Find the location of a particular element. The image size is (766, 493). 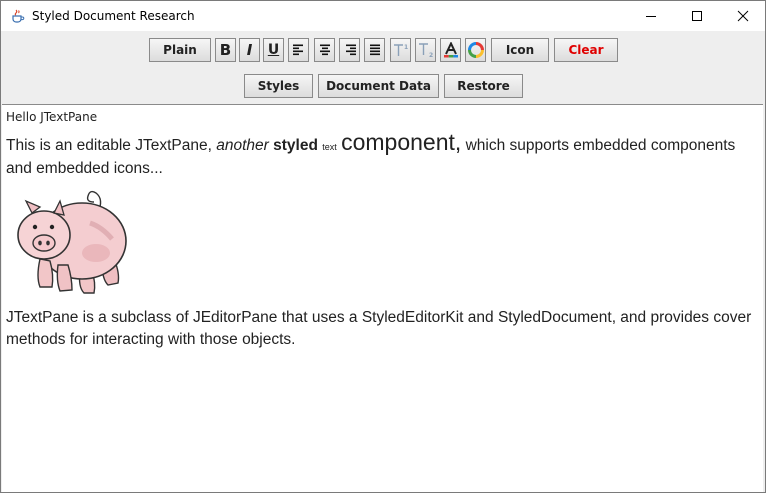

maximize-icon is located at coordinates (697, 16).